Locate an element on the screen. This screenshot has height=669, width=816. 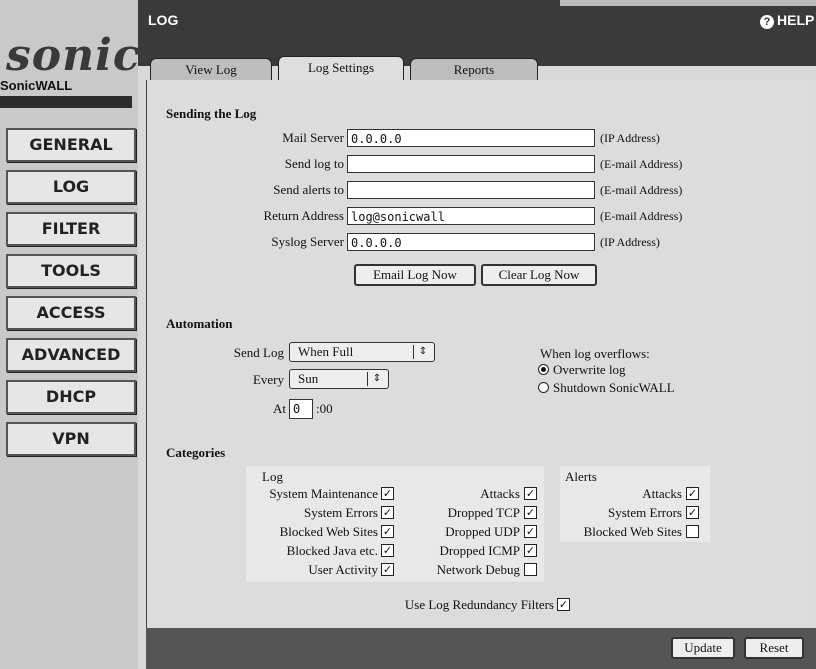
cat-dropped-tcp-label: Dropped TCP is located at coordinates (483, 512).